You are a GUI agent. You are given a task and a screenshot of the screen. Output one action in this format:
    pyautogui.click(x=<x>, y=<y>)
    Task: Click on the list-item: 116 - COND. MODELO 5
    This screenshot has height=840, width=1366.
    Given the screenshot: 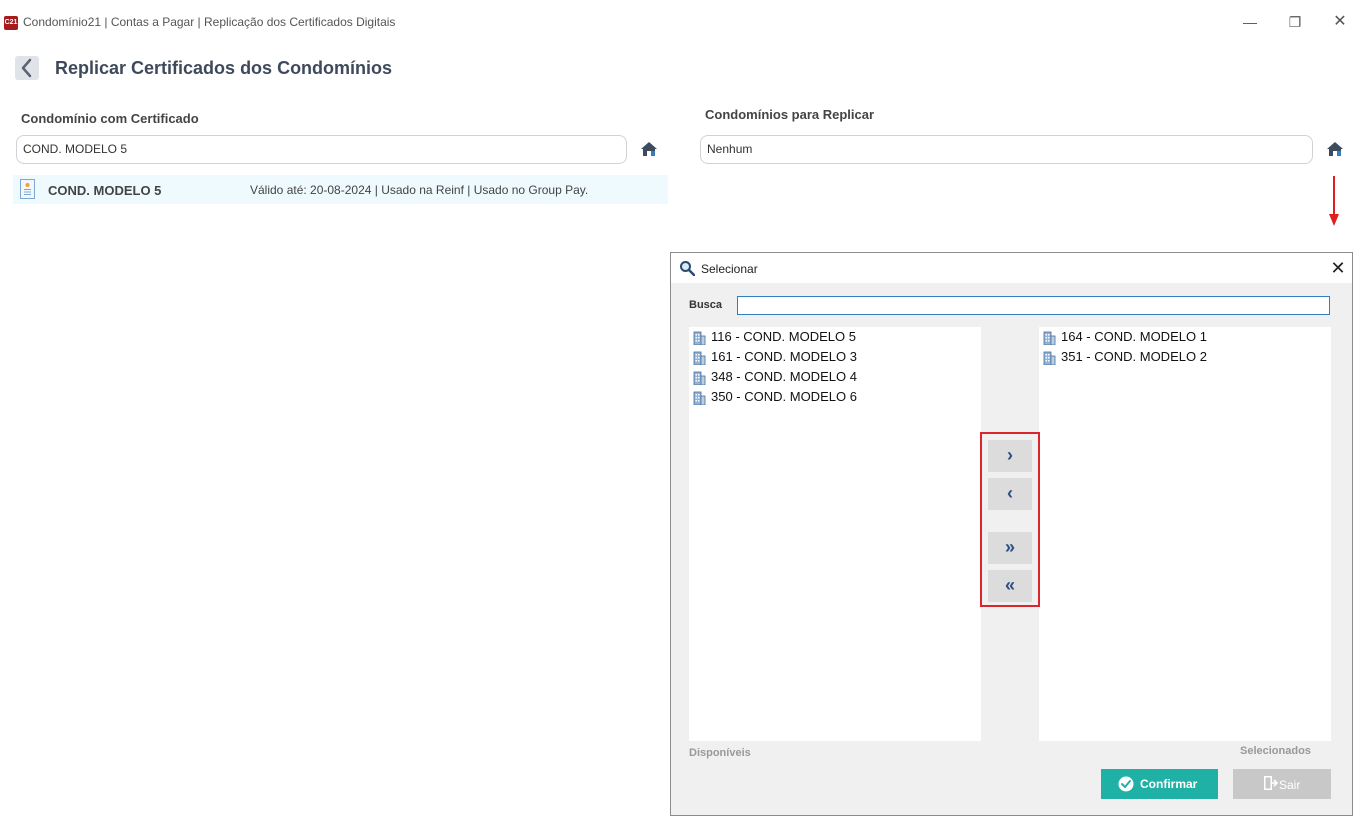 What is the action you would take?
    pyautogui.click(x=835, y=337)
    